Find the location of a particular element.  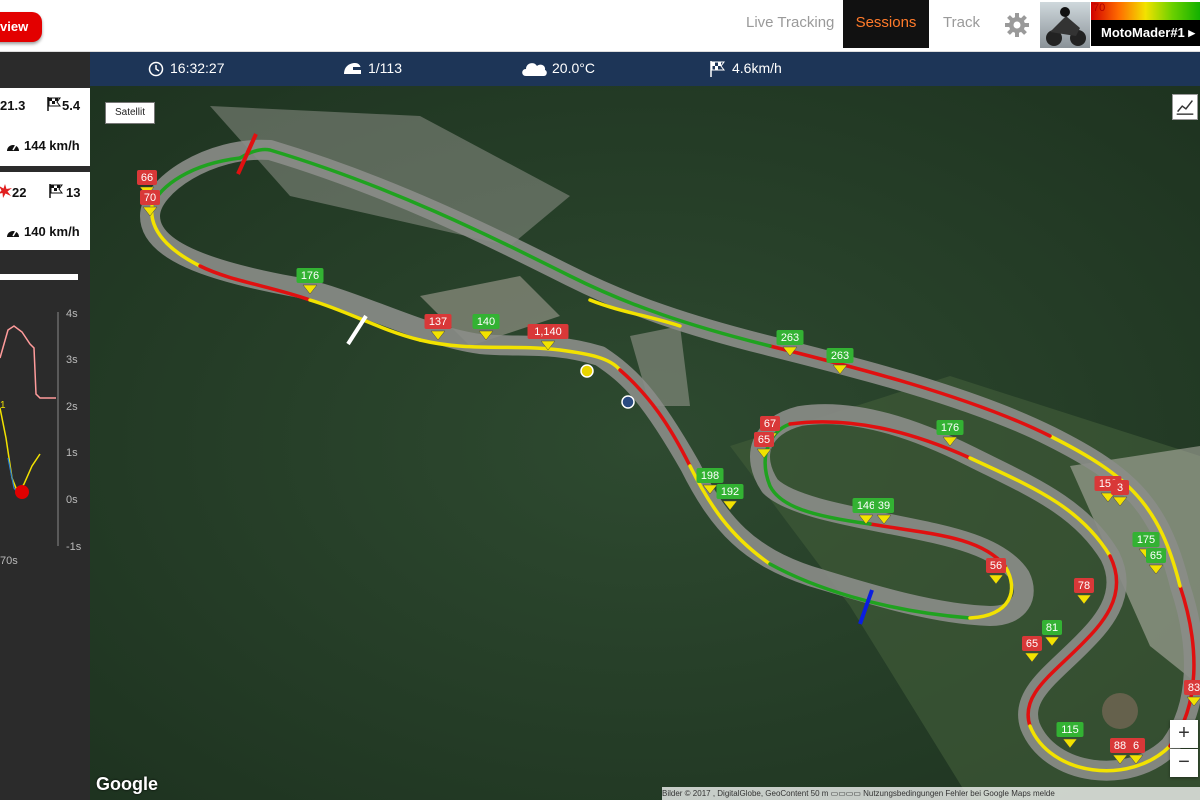

session-progress-bar is located at coordinates (39, 277).